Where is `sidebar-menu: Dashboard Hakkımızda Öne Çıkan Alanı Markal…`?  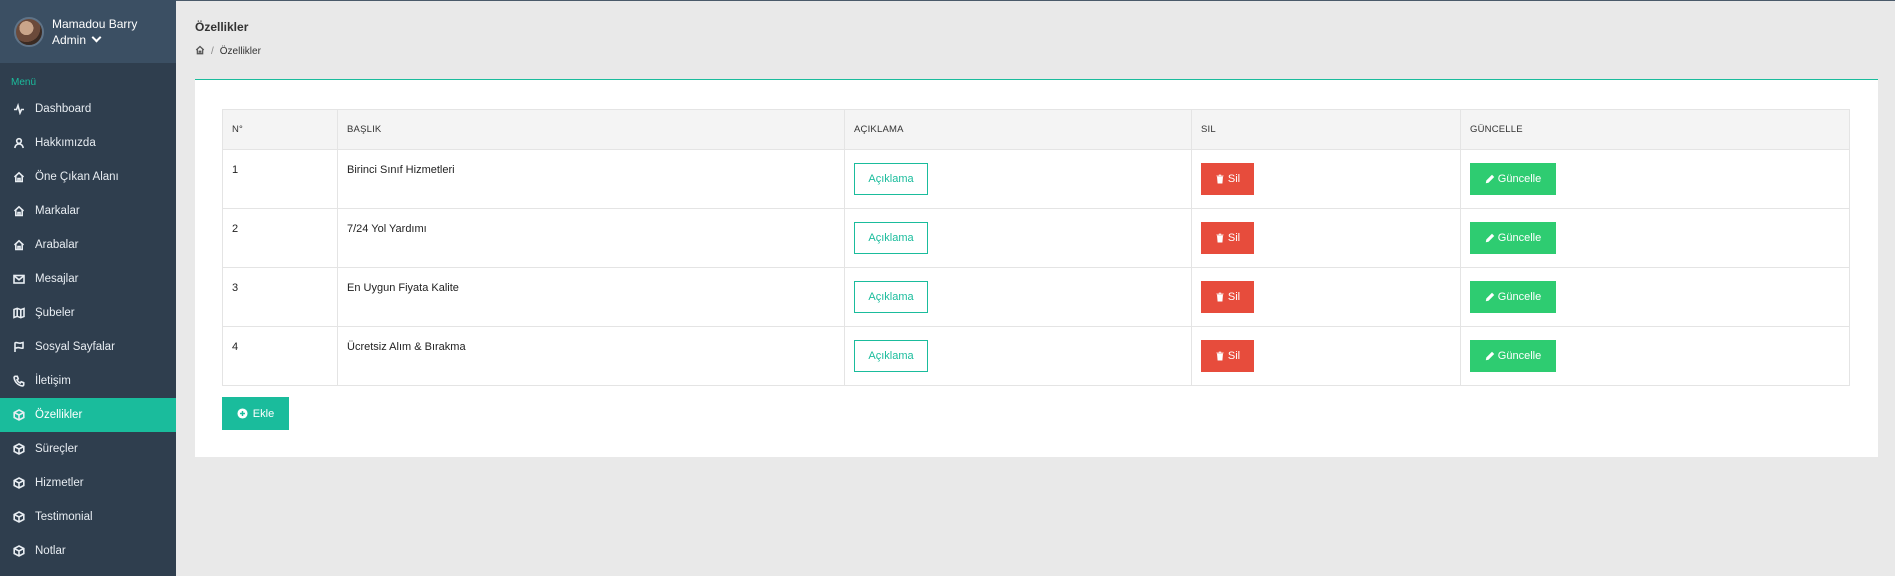 sidebar-menu: Dashboard Hakkımızda Öne Çıkan Alanı Markal… is located at coordinates (88, 330).